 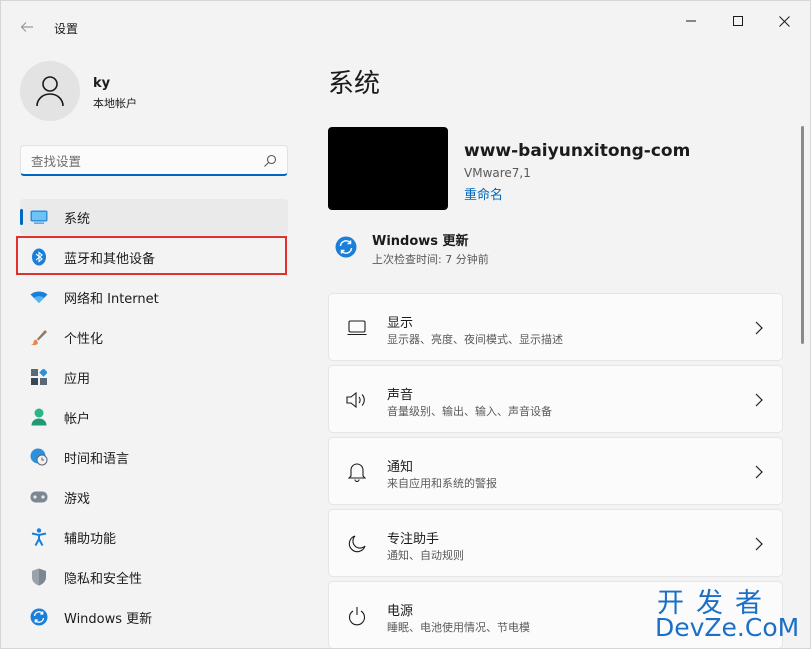 What do you see at coordinates (111, 299) in the screenshot?
I see `sidebar-item-label: 网络和 Internet` at bounding box center [111, 299].